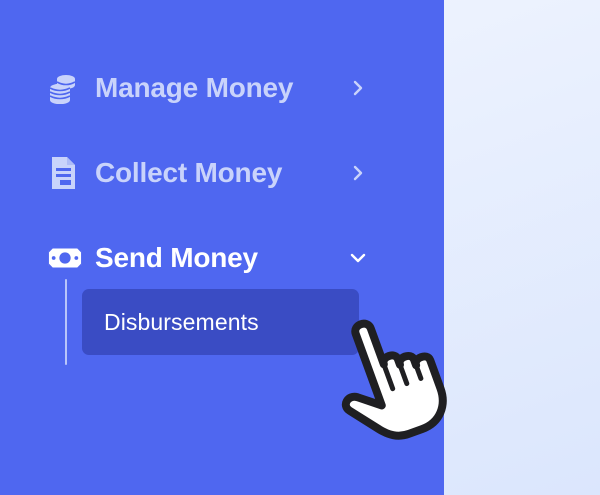  What do you see at coordinates (65, 88) in the screenshot?
I see `coins-stack-icon` at bounding box center [65, 88].